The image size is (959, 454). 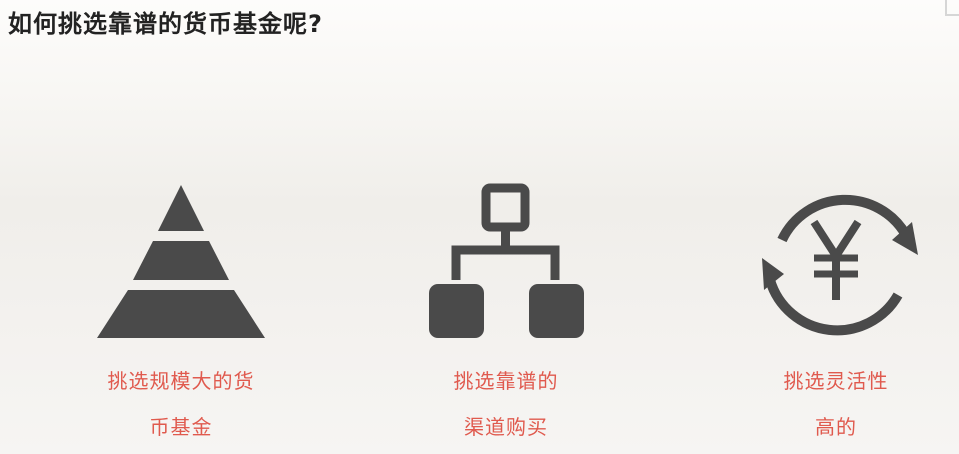 I want to click on item-flexibility: 挑选灵活性 高的, so click(x=836, y=304).